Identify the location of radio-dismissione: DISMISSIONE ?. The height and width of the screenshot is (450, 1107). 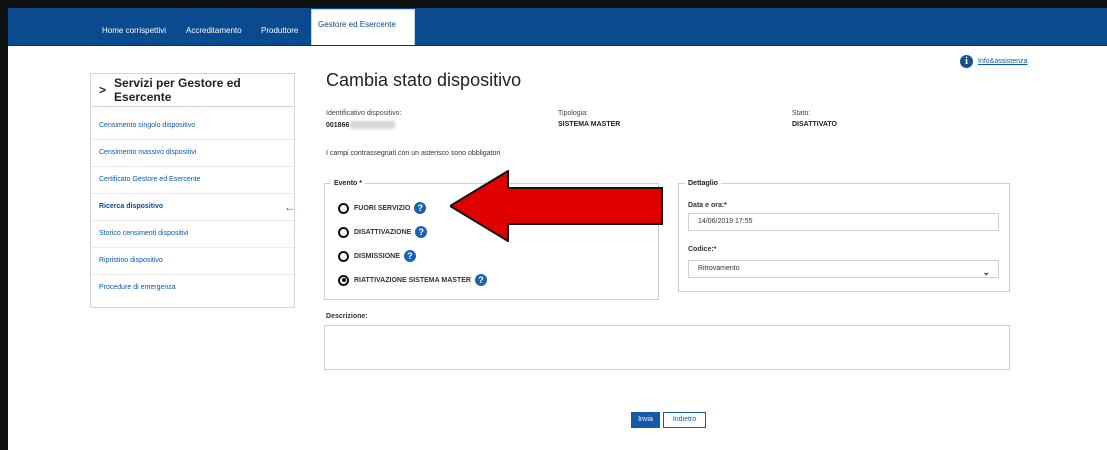
(377, 256).